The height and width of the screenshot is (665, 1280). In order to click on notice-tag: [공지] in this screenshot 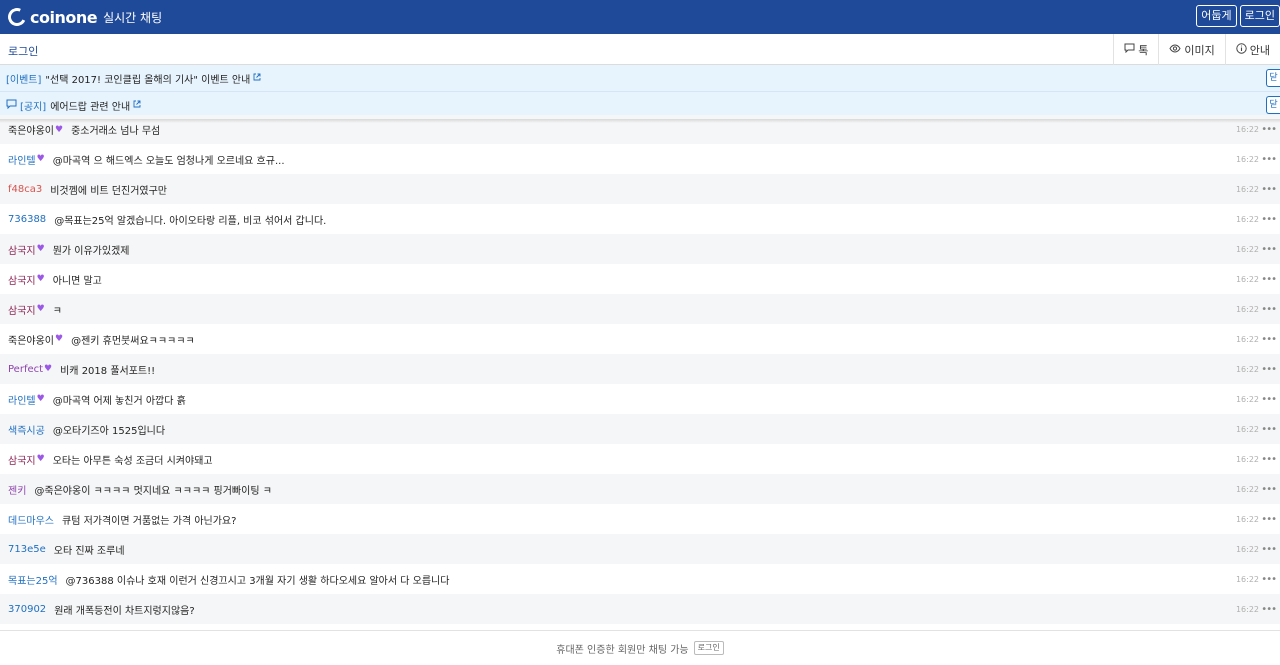, I will do `click(33, 107)`.